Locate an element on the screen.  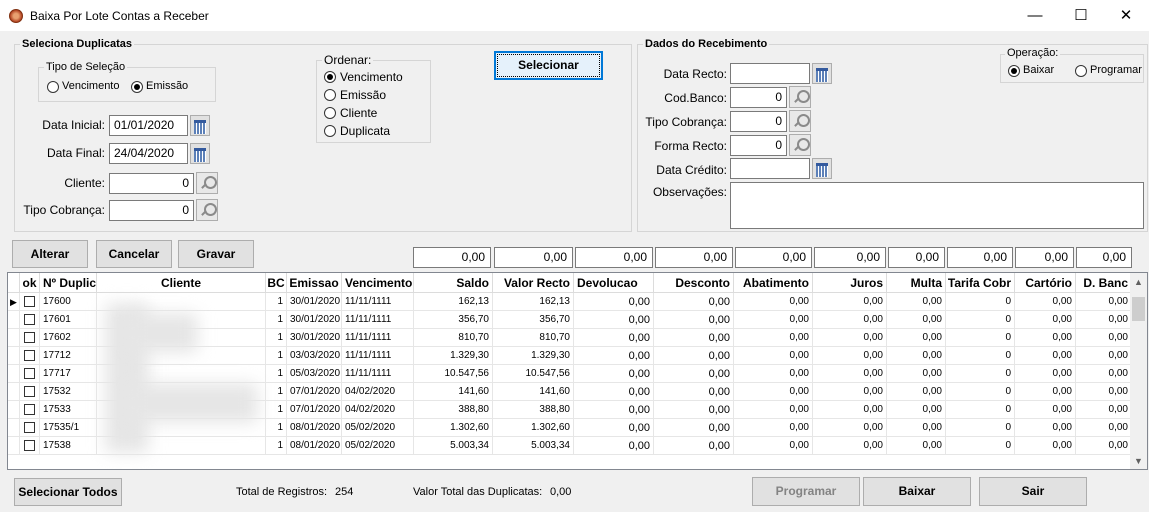
data-final-calendar-icon is located at coordinates (200, 153).